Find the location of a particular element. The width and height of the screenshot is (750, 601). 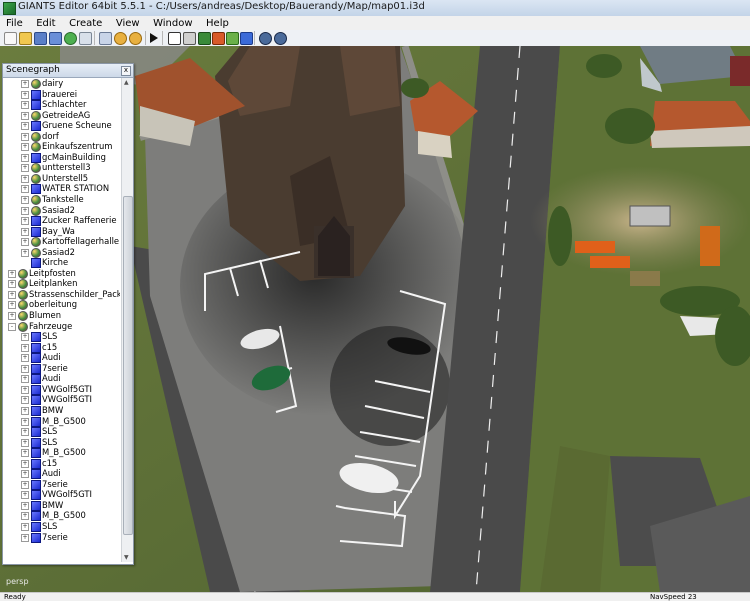

scenegraph-node: + Zucker Raffenerie is located at coordinates (61, 221).